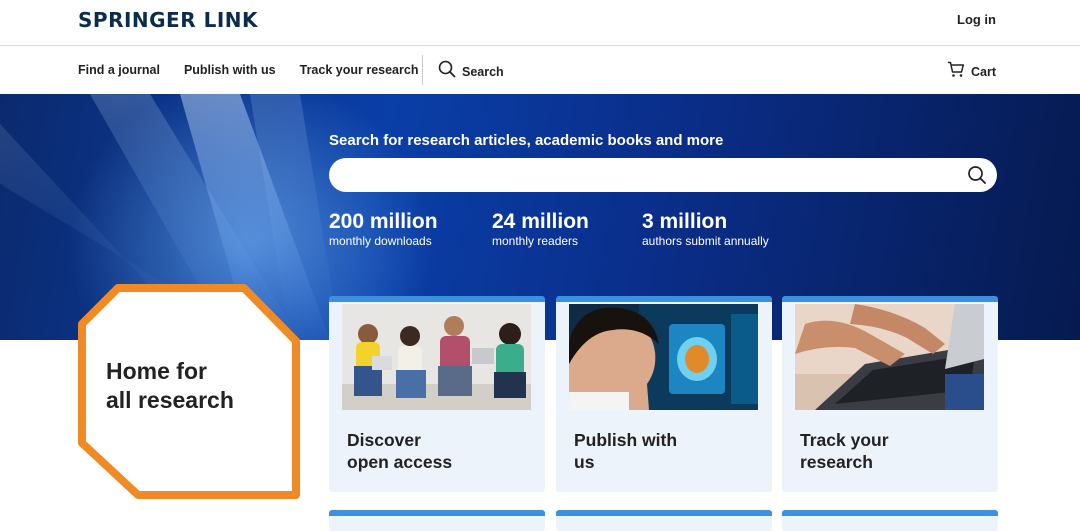 The image size is (1080, 531). I want to click on stat-number: 24 million, so click(540, 221).